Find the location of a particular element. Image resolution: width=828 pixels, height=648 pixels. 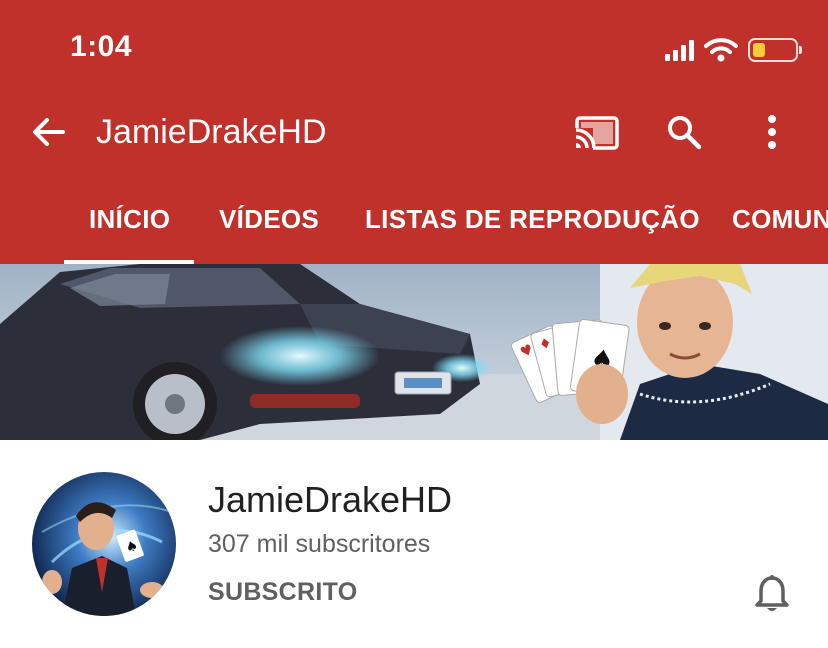

more-vert-icon is located at coordinates (772, 132).